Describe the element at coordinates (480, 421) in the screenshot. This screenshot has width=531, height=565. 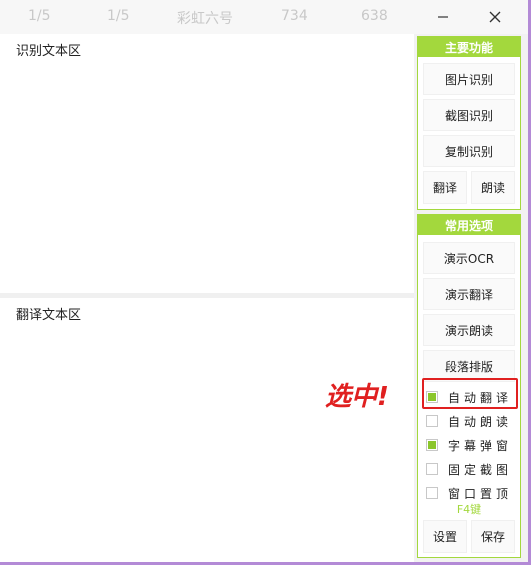
I see `auto-read-label: 自动朗读` at that location.